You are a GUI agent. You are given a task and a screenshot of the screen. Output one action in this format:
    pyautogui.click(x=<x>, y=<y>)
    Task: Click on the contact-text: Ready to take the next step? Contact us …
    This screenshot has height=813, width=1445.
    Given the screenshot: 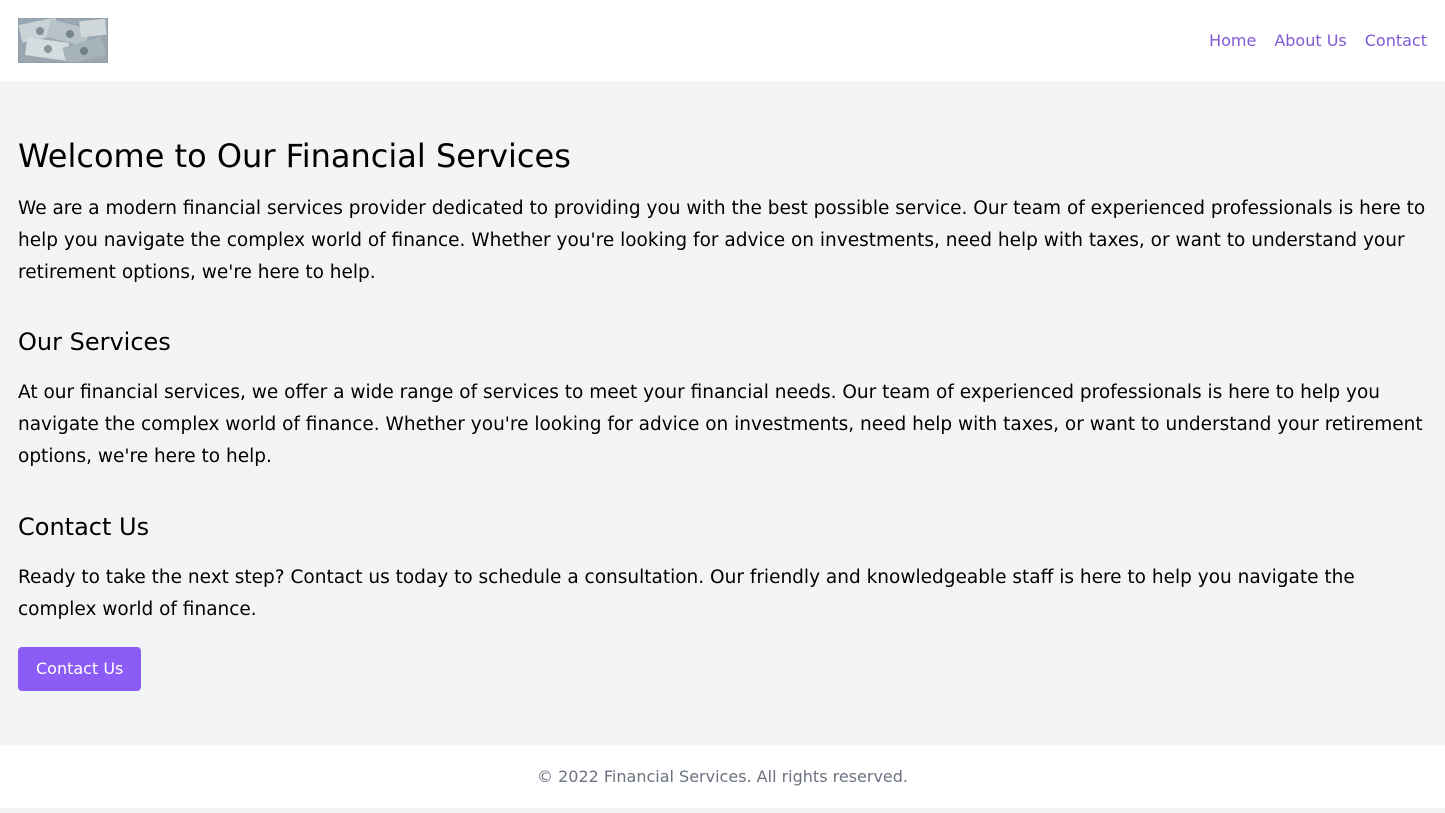 What is the action you would take?
    pyautogui.click(x=686, y=593)
    